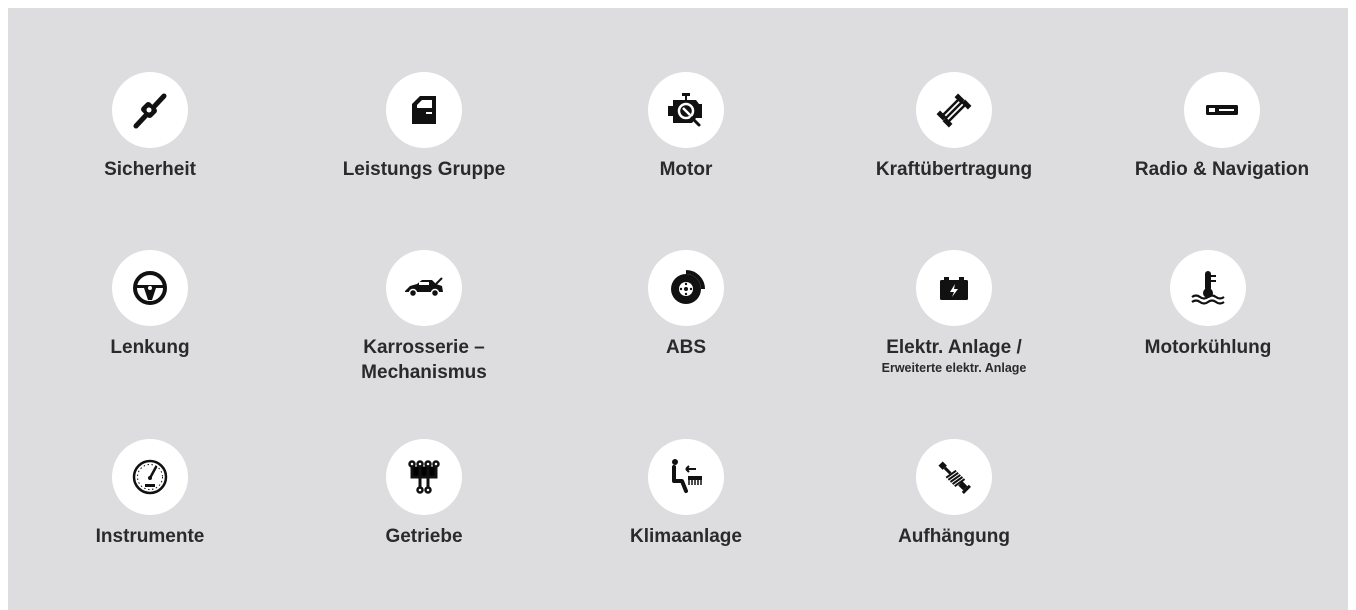  I want to click on category-abs: ABS, so click(686, 305).